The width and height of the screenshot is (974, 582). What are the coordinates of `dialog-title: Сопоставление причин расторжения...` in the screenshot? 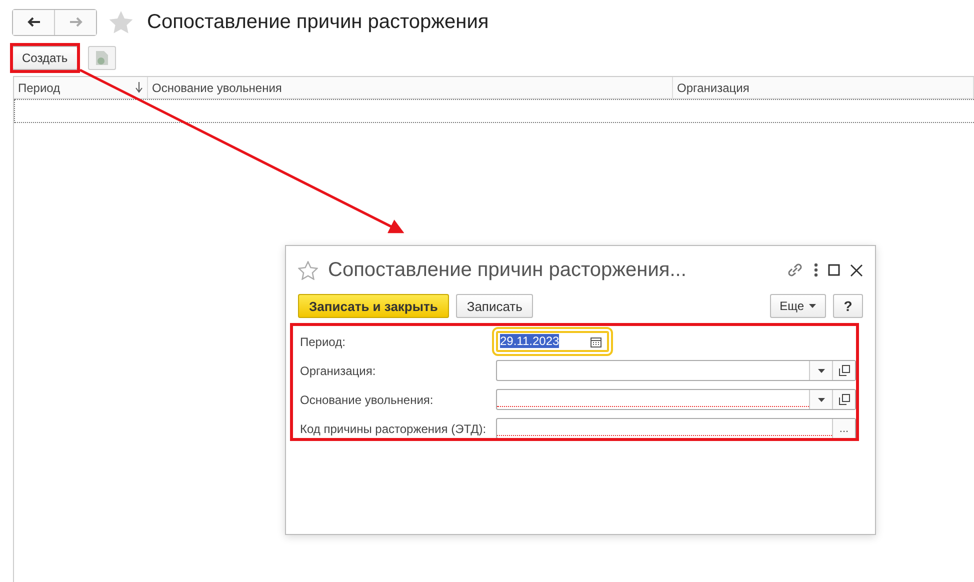 It's located at (508, 270).